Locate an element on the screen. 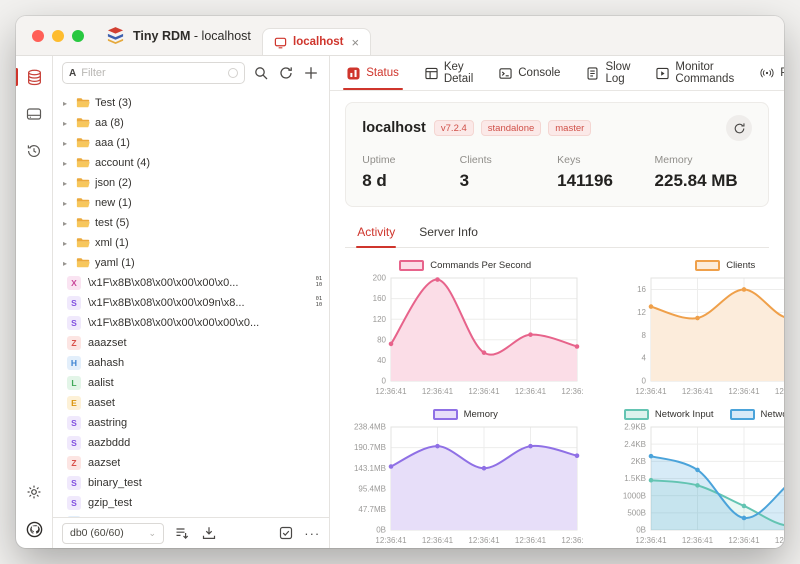 The width and height of the screenshot is (800, 564). tree-key: S aazbddd 0110 is located at coordinates (191, 443).